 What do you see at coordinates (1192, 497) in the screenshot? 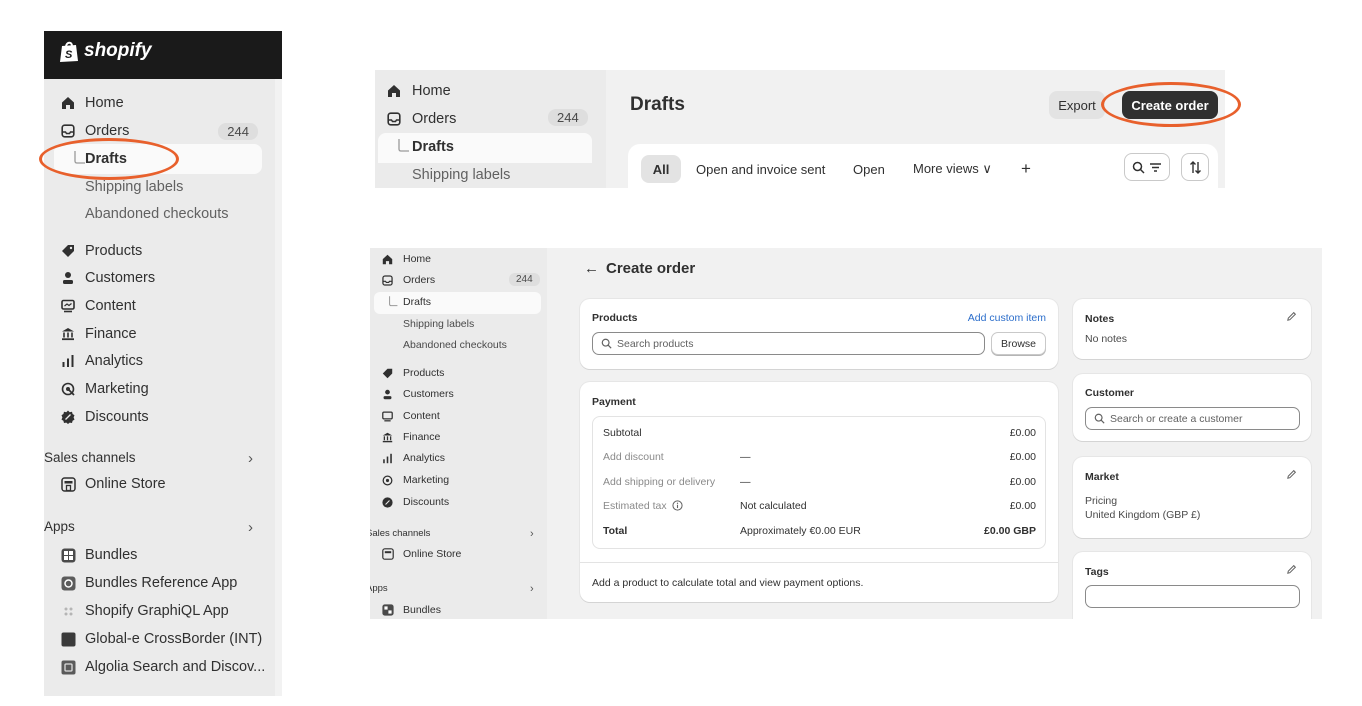
I see `market-card: Market Pricing United Kingdom (GBP £)` at bounding box center [1192, 497].